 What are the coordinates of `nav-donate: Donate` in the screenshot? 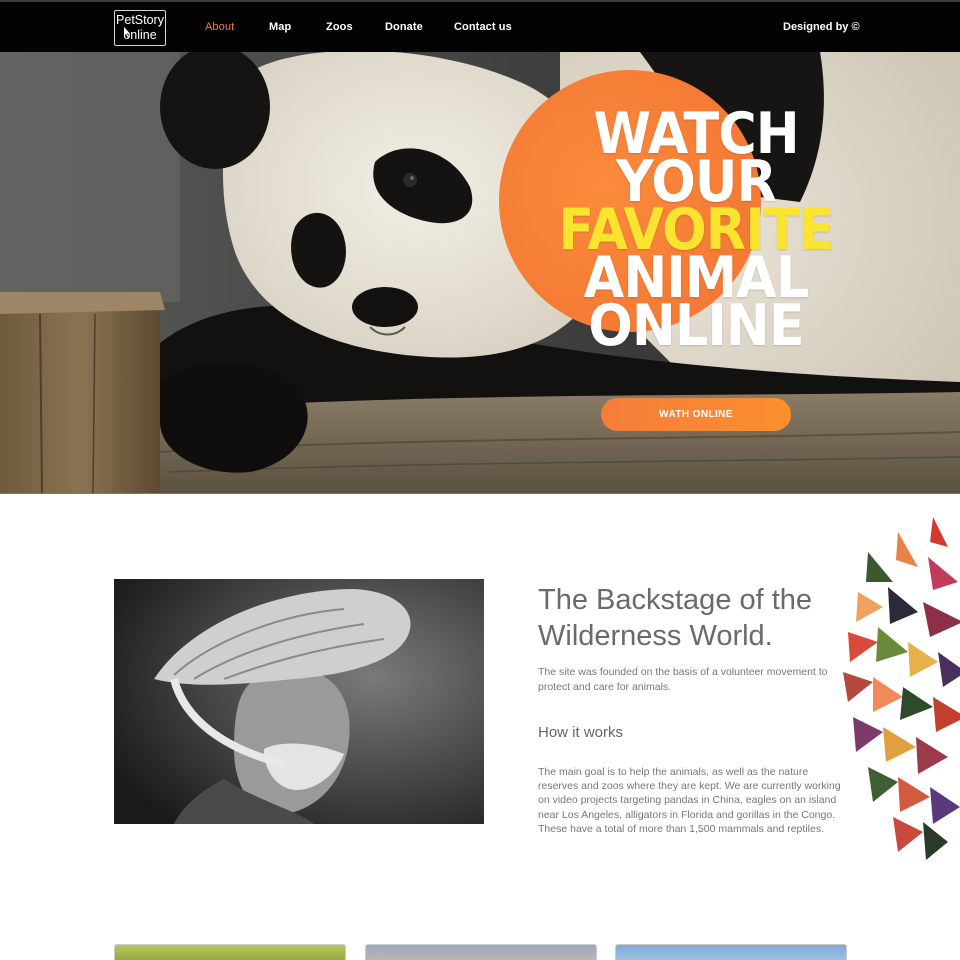 It's located at (404, 27).